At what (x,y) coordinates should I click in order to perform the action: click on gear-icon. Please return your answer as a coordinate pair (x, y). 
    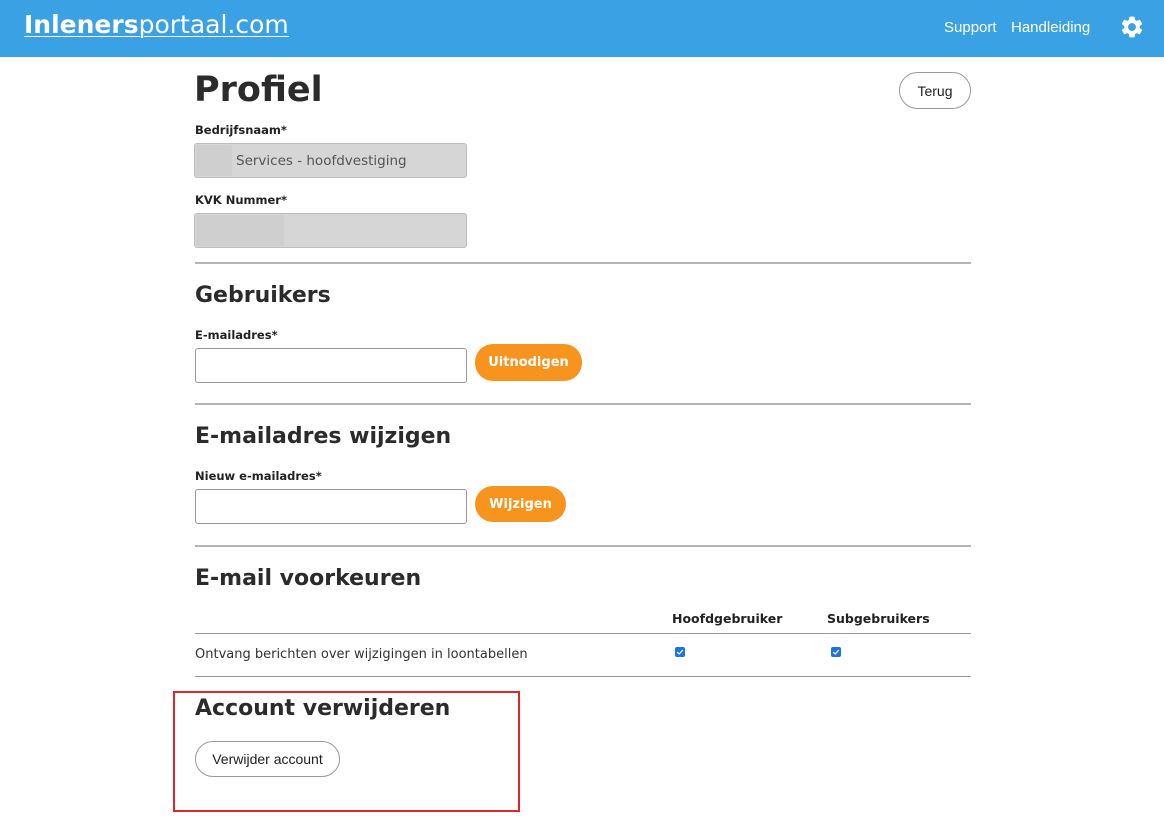
    Looking at the image, I should click on (1132, 27).